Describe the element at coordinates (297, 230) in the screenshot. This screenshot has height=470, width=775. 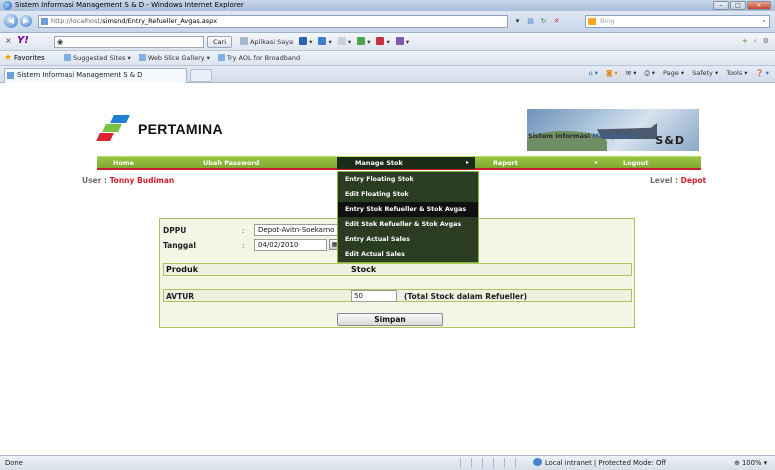
I see `dppu-field: Depot-Avitn-Soekarno` at that location.